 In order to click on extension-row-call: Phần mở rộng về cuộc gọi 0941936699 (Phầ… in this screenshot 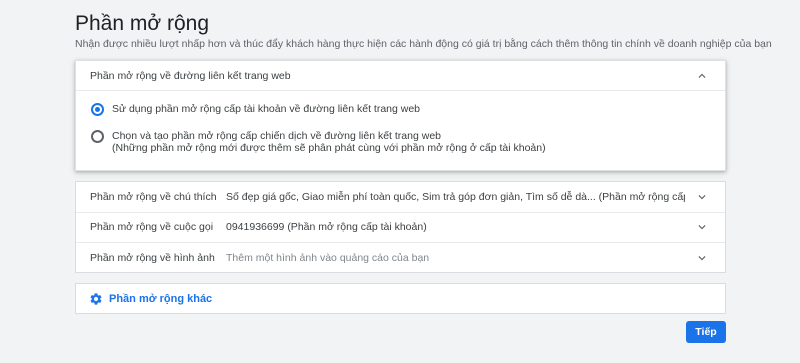, I will do `click(400, 228)`.